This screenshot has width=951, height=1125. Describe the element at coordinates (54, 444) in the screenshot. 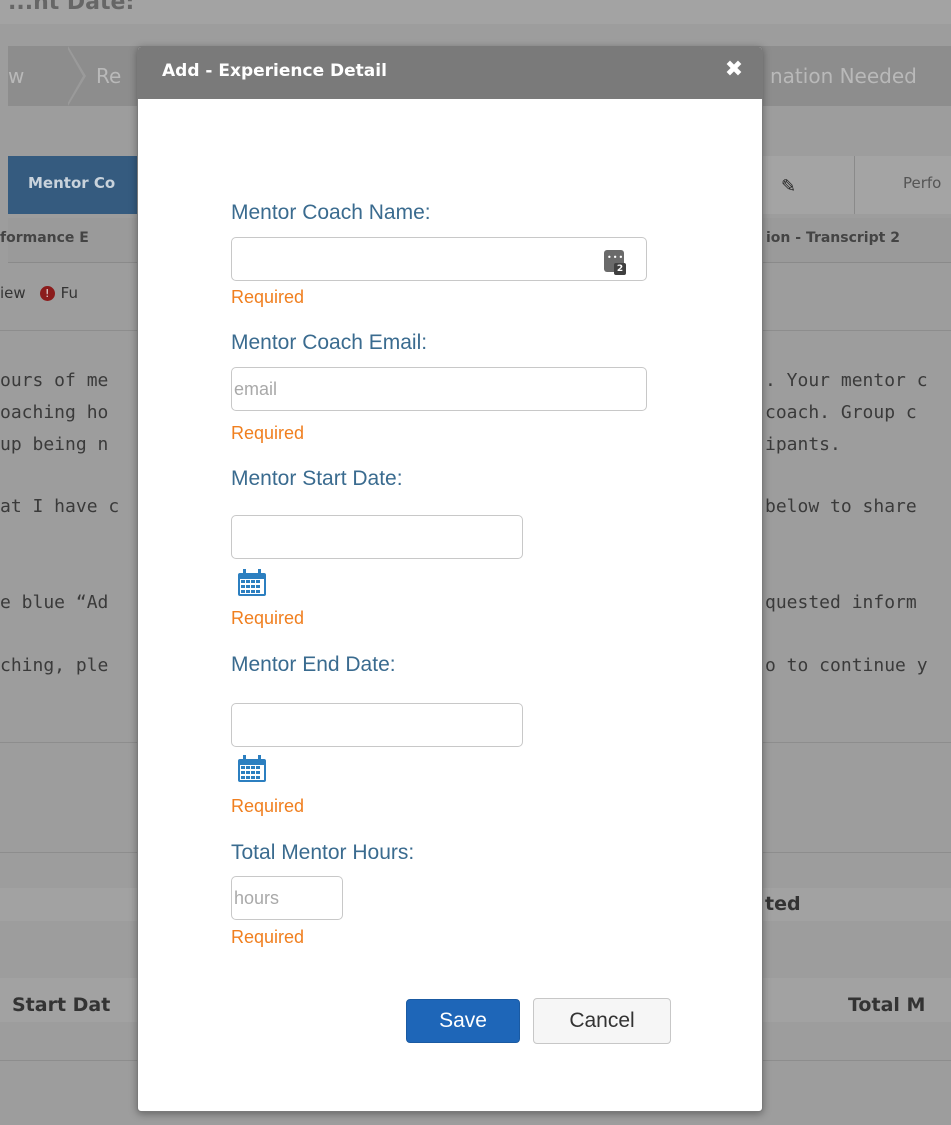

I see `bg-text-line: up being n` at that location.